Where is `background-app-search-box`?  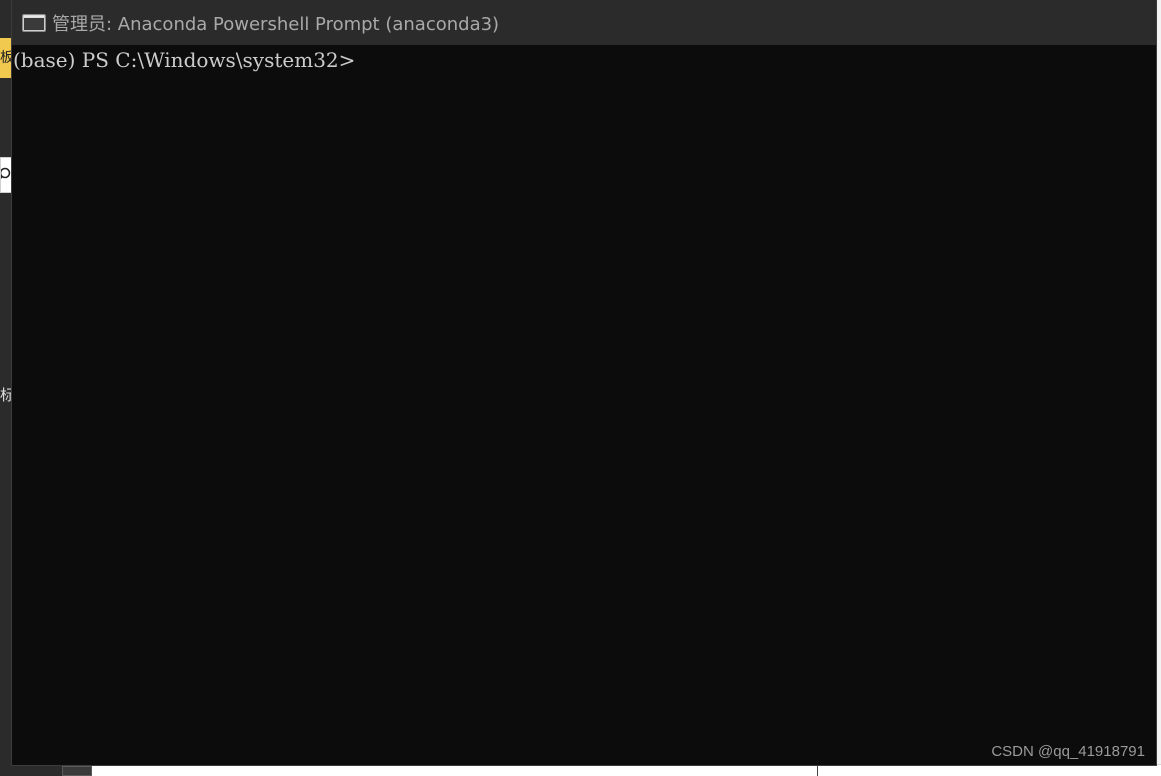
background-app-search-box is located at coordinates (6, 175).